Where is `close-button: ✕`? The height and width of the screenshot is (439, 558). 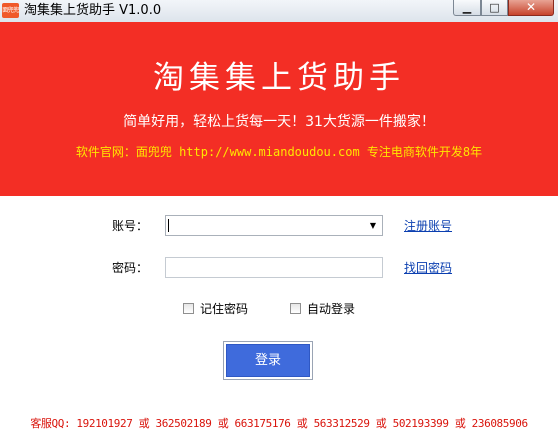 close-button: ✕ is located at coordinates (531, 8).